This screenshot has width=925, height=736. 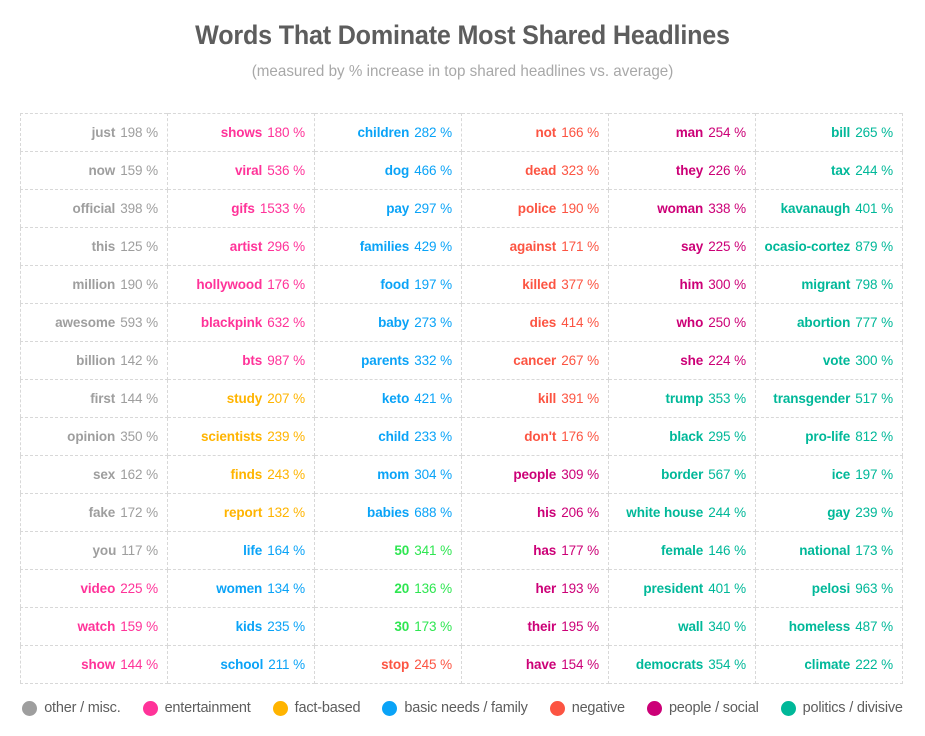 What do you see at coordinates (682, 588) in the screenshot?
I see `word-cell: president 401 %` at bounding box center [682, 588].